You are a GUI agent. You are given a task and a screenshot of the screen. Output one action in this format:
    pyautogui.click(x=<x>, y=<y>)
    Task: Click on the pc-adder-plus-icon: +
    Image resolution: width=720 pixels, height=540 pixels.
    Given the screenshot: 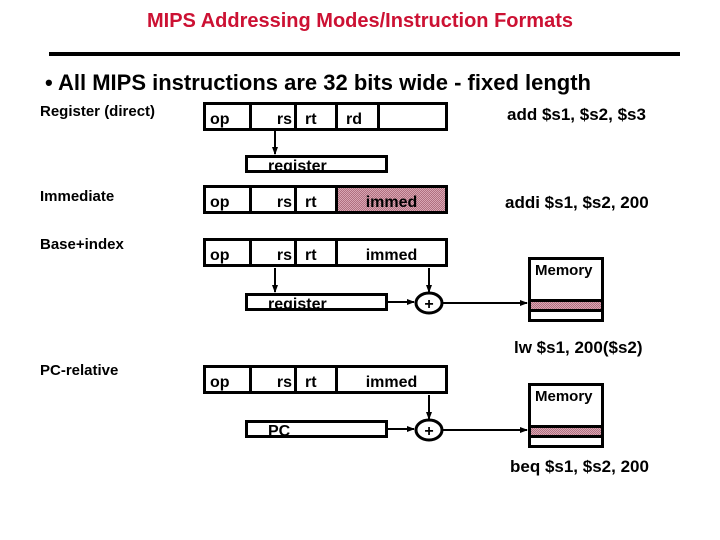 What is the action you would take?
    pyautogui.click(x=428, y=431)
    